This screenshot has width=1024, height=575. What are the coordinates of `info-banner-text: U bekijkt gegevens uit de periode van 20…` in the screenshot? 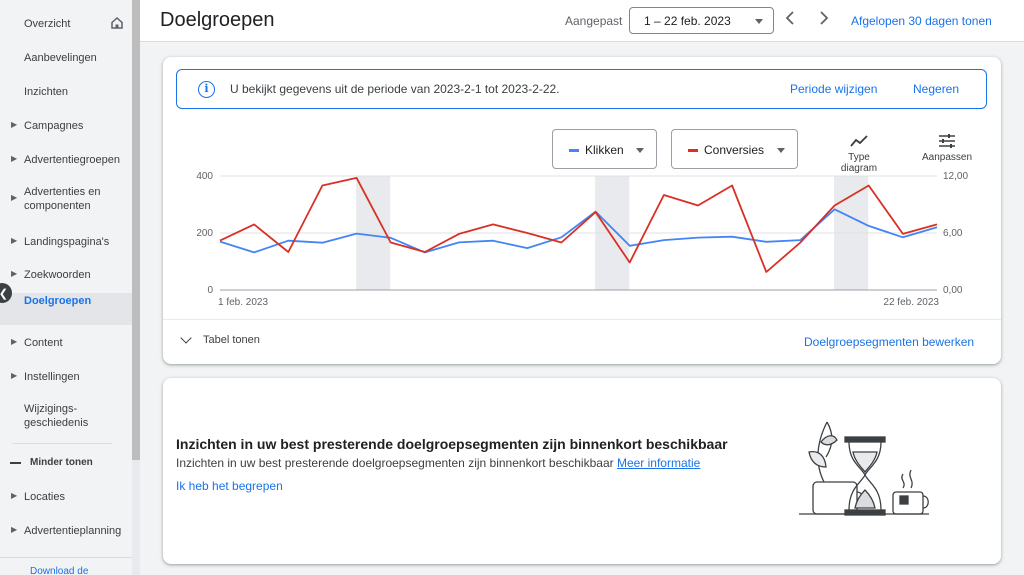 It's located at (395, 89).